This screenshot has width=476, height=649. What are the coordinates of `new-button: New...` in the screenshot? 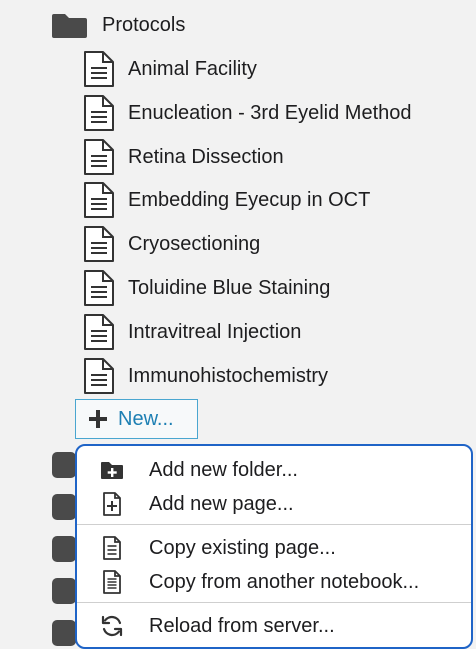 It's located at (136, 419).